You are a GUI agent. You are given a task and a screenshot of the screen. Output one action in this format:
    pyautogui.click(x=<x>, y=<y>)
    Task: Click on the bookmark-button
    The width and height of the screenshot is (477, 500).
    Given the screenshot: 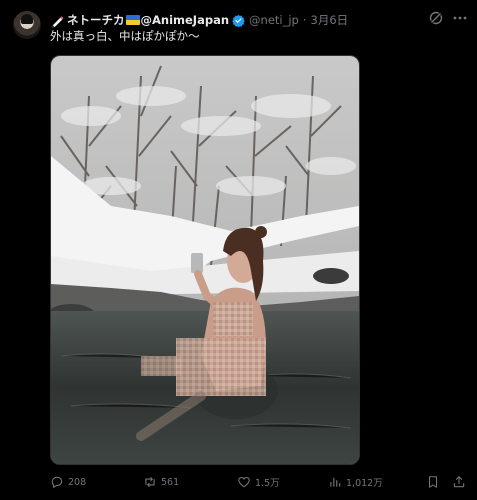 What is the action you would take?
    pyautogui.click(x=435, y=482)
    